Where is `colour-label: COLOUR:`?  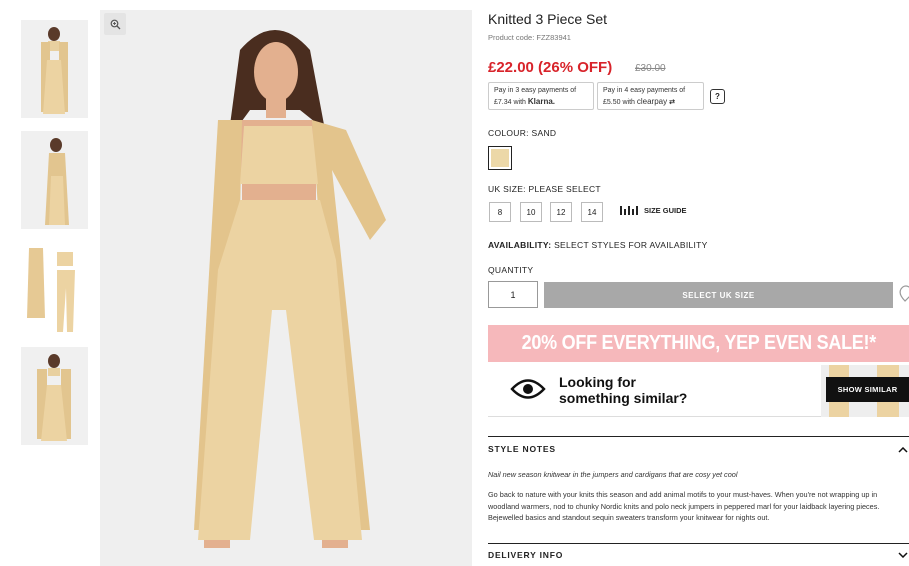
colour-label: COLOUR: is located at coordinates (508, 133).